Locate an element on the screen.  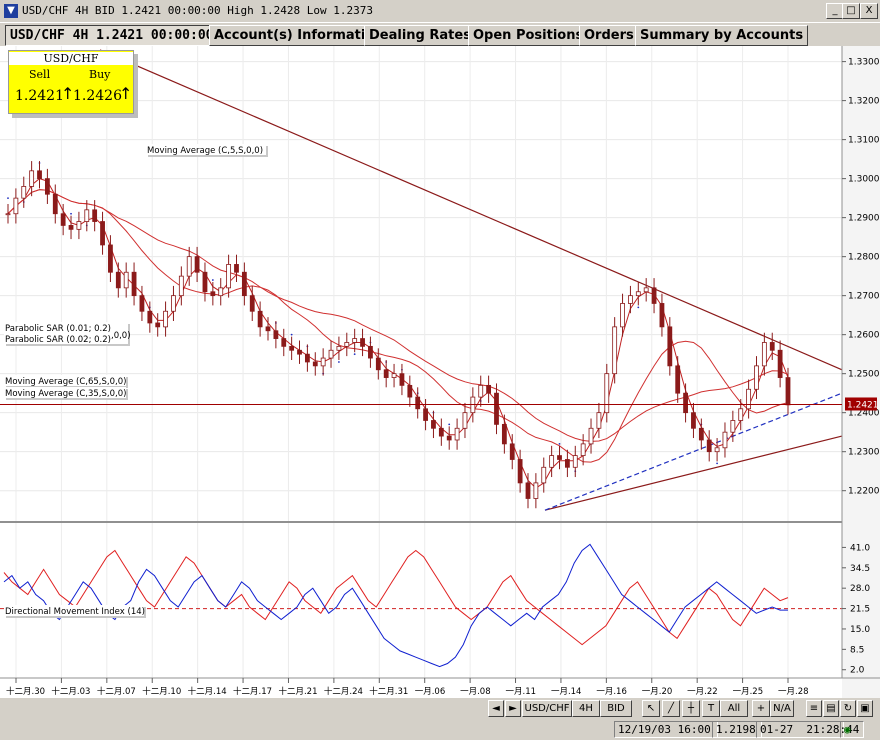
dmi-label: Directional Movement Index (14) is located at coordinates (75, 612).